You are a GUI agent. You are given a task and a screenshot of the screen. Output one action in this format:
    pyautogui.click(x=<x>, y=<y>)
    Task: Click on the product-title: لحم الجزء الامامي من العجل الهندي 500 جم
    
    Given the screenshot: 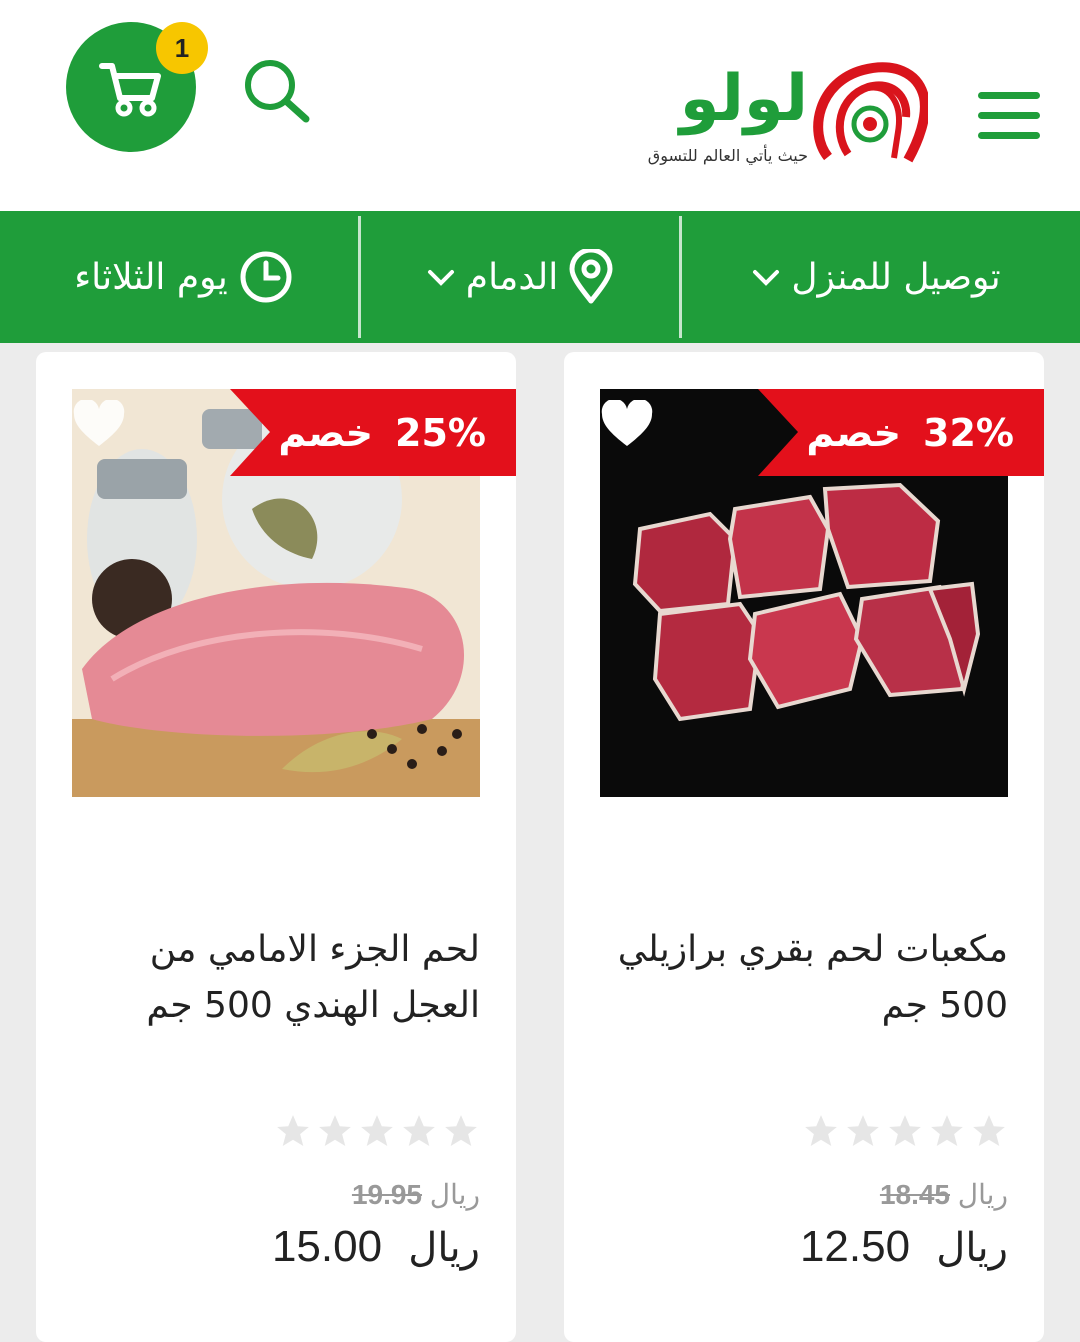 What is the action you would take?
    pyautogui.click(x=276, y=978)
    